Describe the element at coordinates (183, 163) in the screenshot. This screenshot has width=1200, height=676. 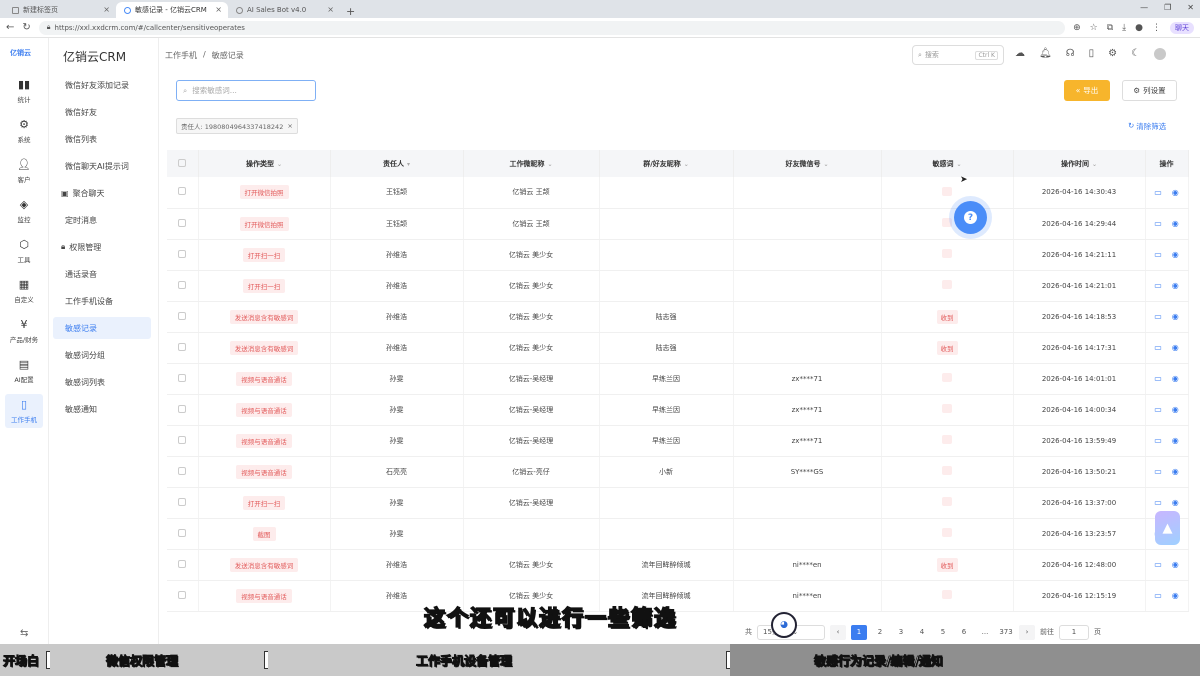
I see `select-all-cell` at that location.